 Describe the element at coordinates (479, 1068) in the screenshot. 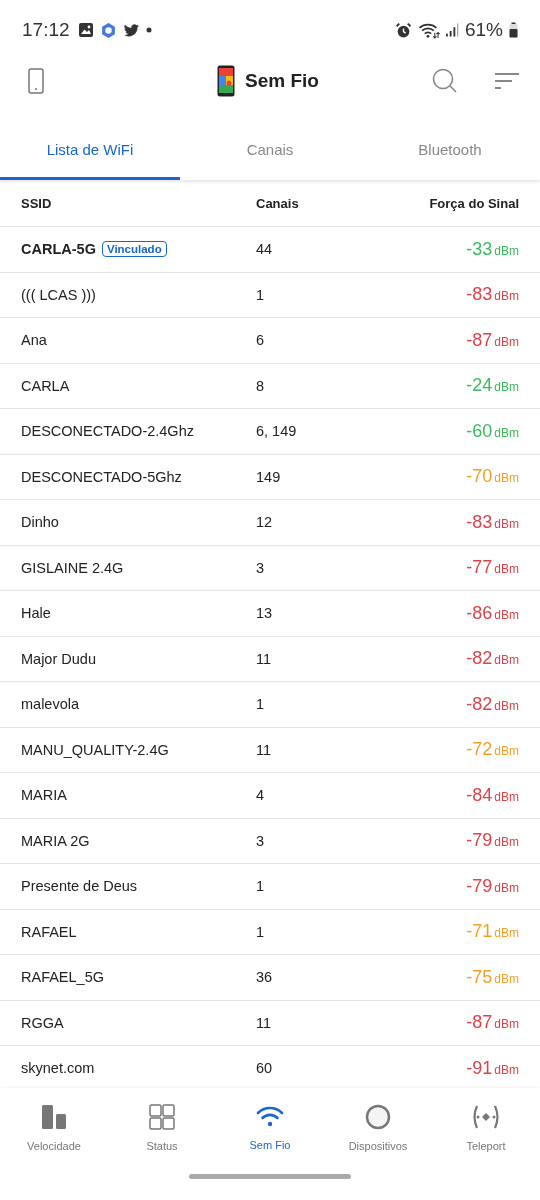

I see `signal-value: -91` at that location.